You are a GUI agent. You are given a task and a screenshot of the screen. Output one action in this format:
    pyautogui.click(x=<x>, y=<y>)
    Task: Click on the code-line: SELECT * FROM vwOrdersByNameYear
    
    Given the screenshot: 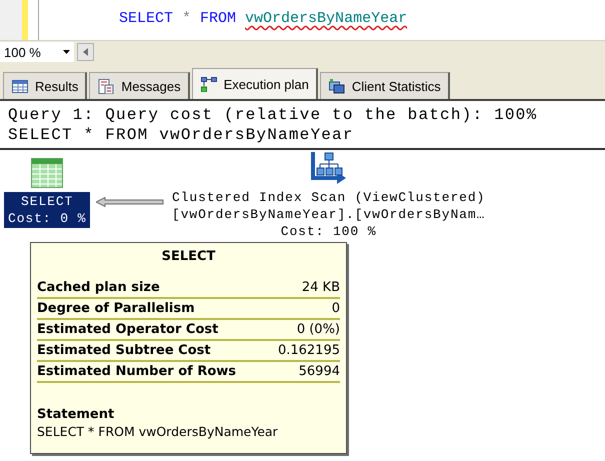 What is the action you would take?
    pyautogui.click(x=263, y=19)
    